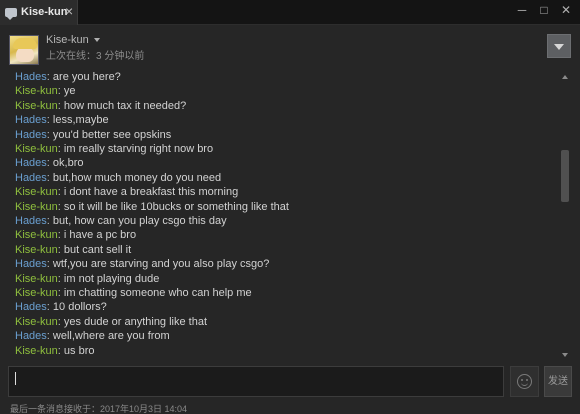 The height and width of the screenshot is (414, 580). I want to click on chat-message: Kise-kun: i have a pc bro, so click(75, 235).